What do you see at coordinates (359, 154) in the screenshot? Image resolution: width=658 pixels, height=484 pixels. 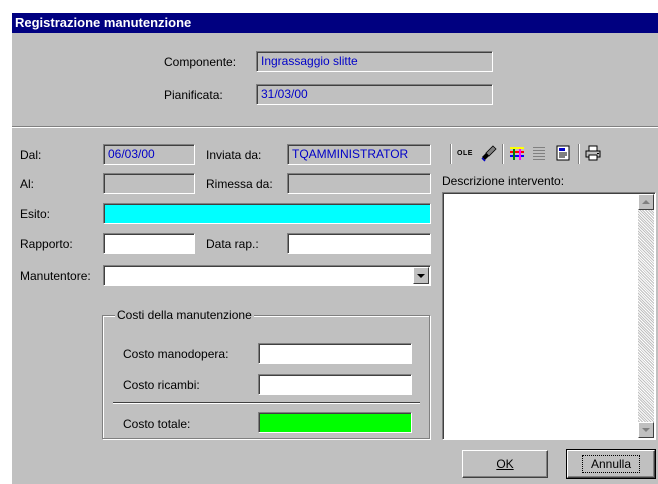 I see `inviata-field: TQAMMINISTRATOR` at bounding box center [359, 154].